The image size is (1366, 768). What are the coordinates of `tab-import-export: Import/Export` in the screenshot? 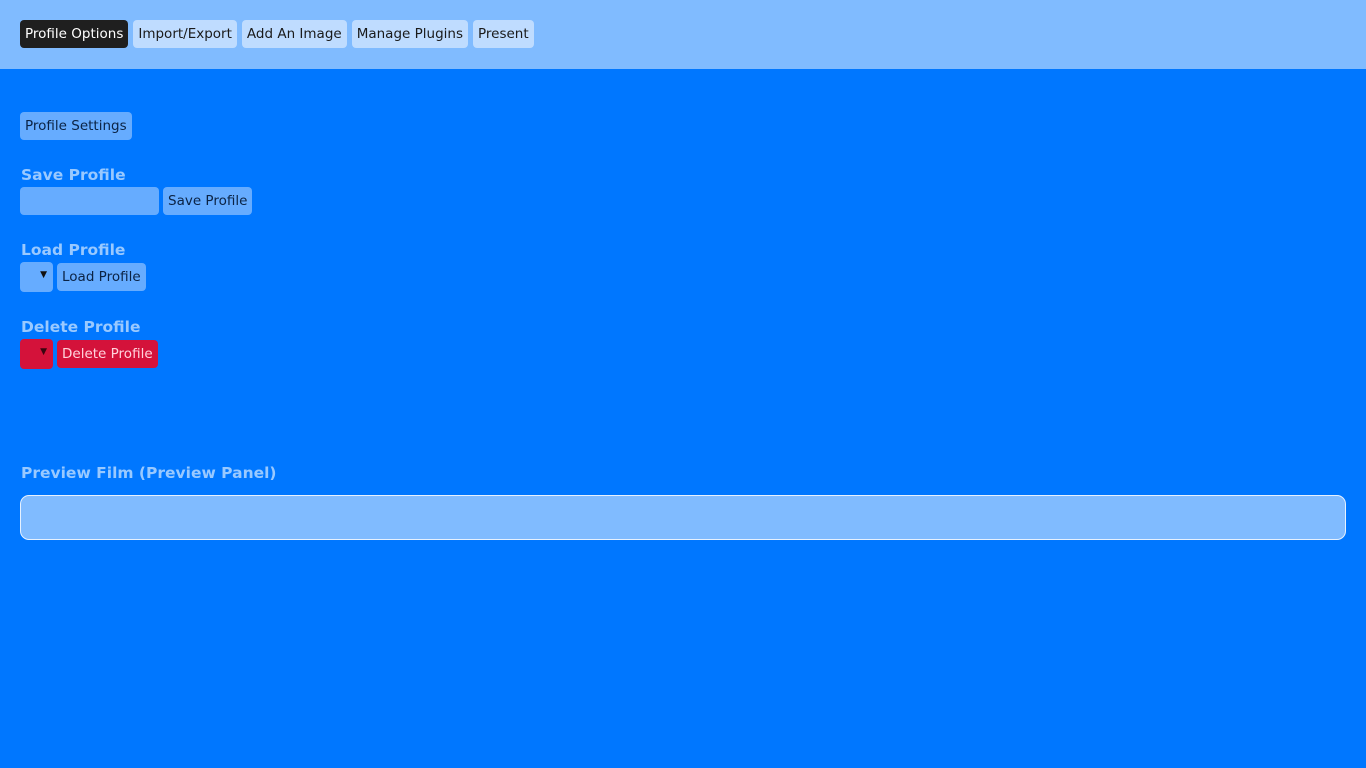 It's located at (185, 34).